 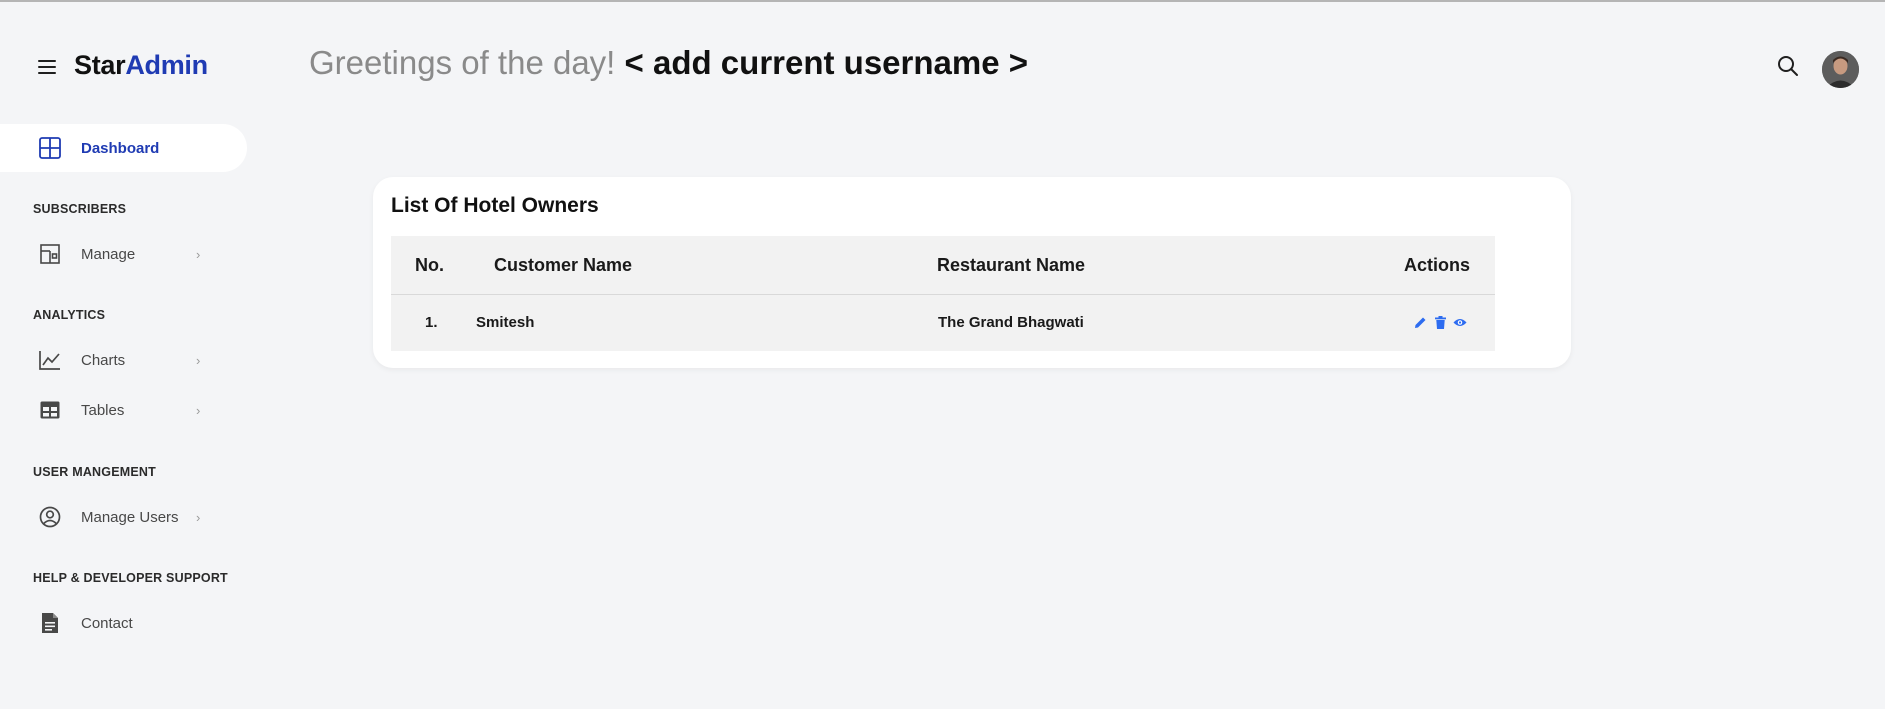 I want to click on column-header-no: No., so click(x=429, y=265).